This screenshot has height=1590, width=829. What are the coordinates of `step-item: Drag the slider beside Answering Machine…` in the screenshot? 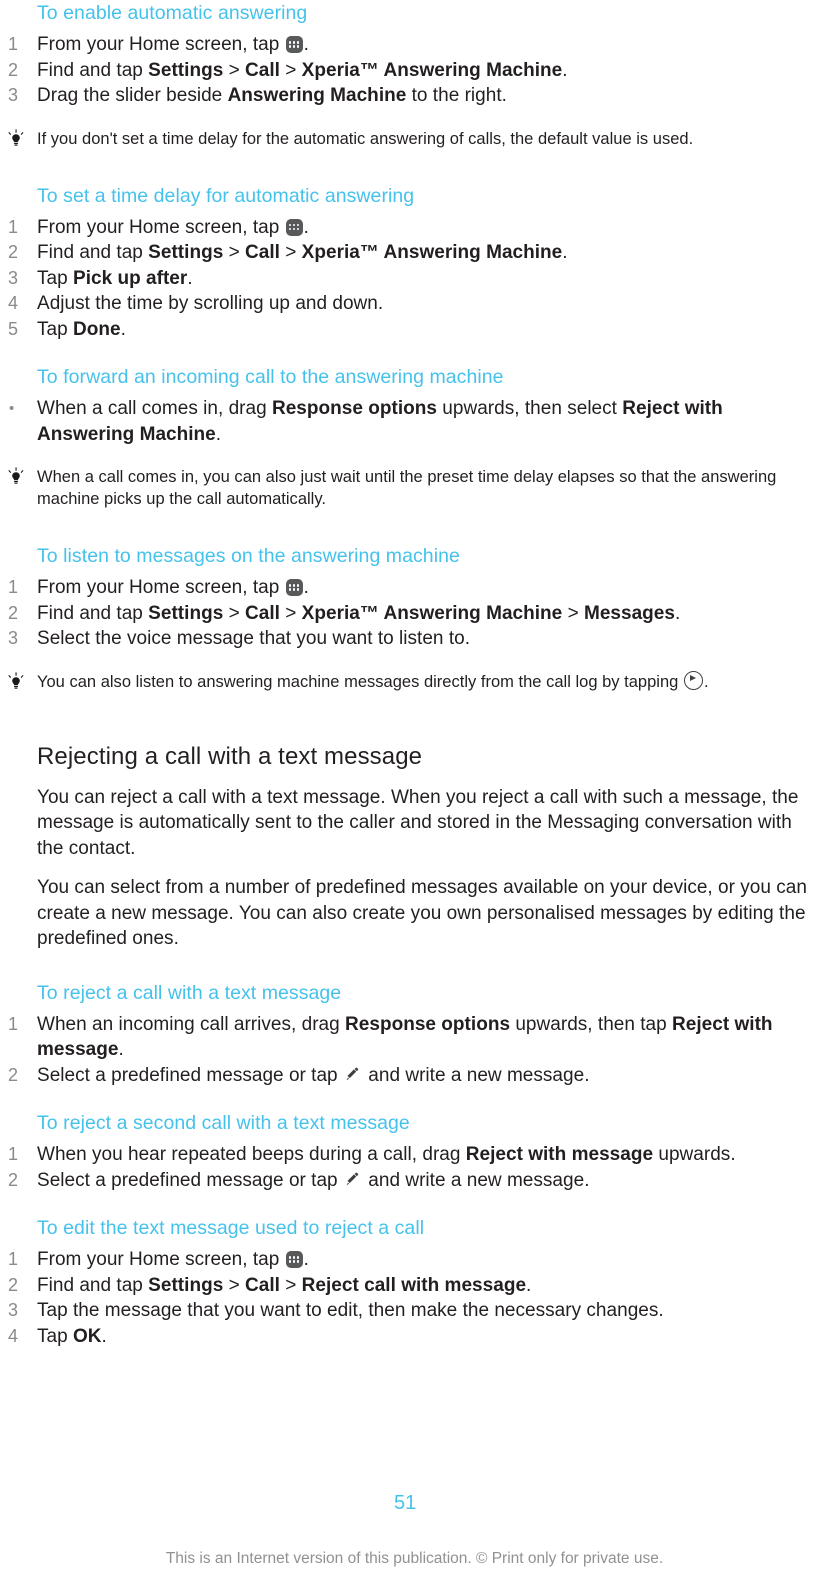 It's located at (413, 96).